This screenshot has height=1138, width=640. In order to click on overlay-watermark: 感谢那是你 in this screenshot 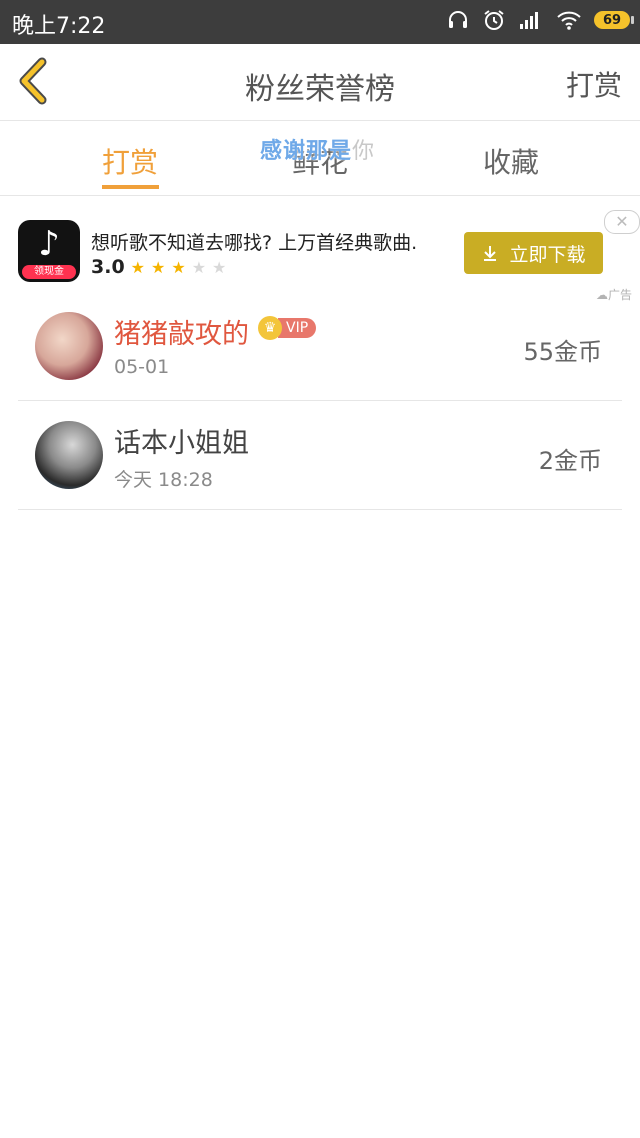, I will do `click(317, 149)`.